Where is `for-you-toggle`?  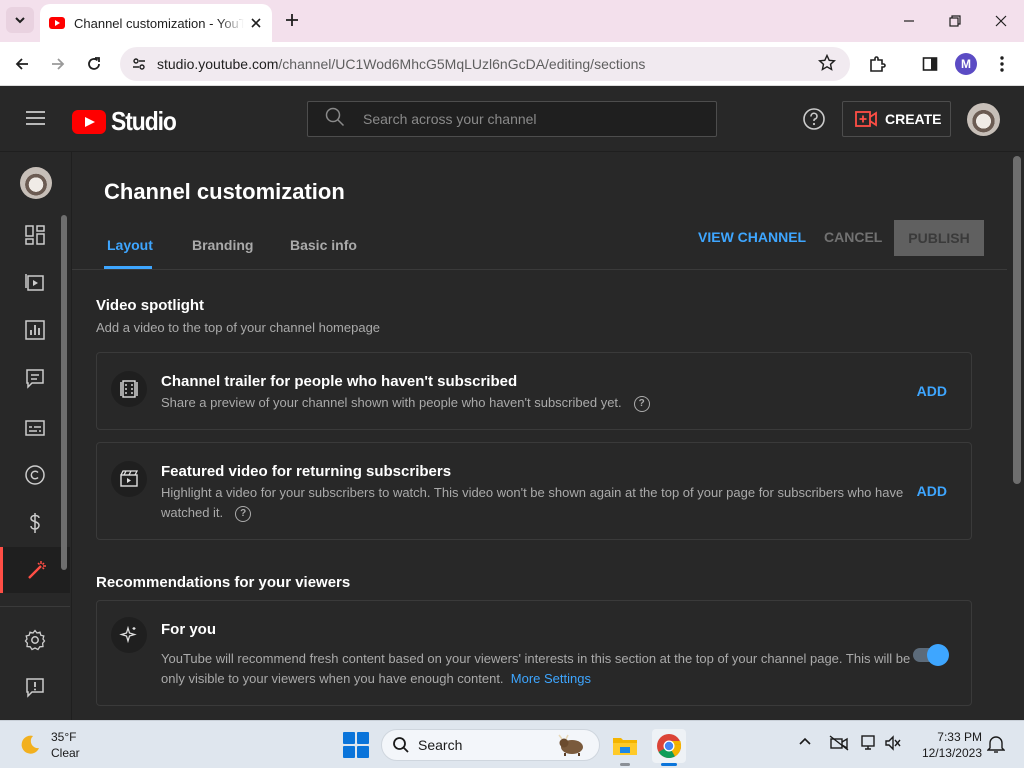 for-you-toggle is located at coordinates (930, 654).